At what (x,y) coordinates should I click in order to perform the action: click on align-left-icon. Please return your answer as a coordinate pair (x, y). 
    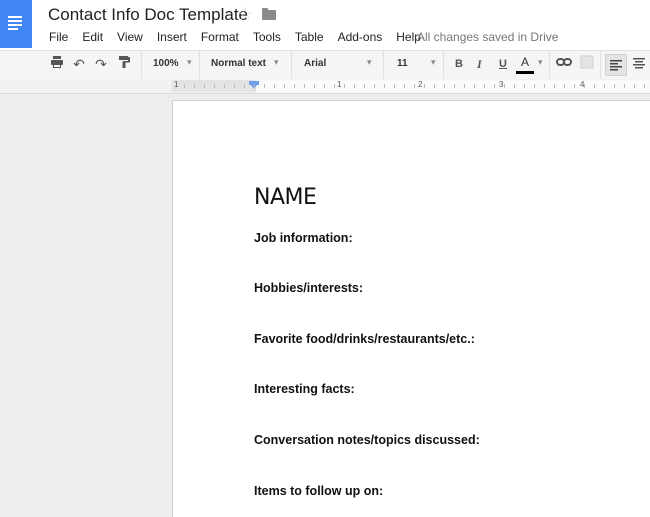
    Looking at the image, I should click on (616, 65).